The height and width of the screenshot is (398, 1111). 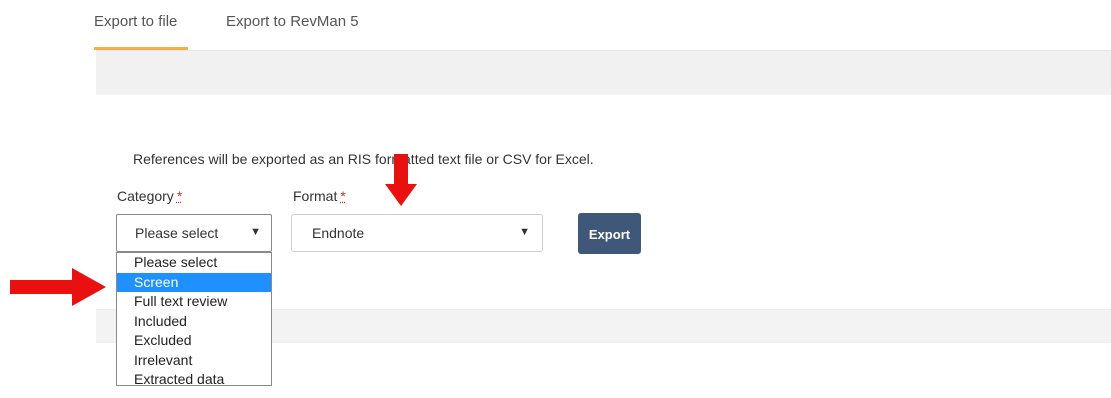 What do you see at coordinates (177, 233) in the screenshot?
I see `category-select-value: Please select` at bounding box center [177, 233].